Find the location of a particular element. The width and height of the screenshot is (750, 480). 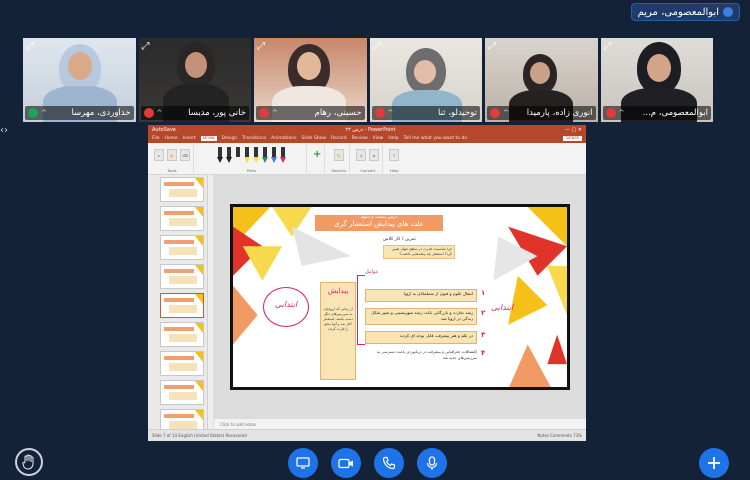

menu-help: Help is located at coordinates (393, 138).